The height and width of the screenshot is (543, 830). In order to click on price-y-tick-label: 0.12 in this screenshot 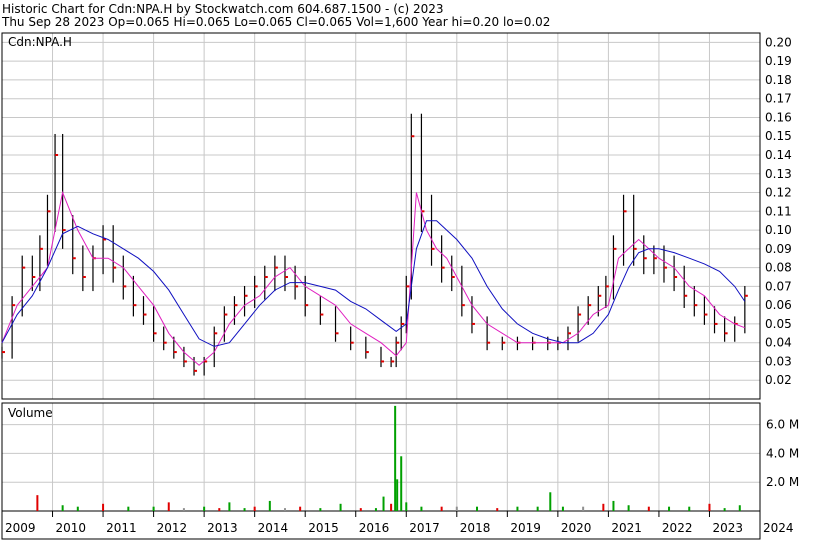, I will do `click(778, 193)`.